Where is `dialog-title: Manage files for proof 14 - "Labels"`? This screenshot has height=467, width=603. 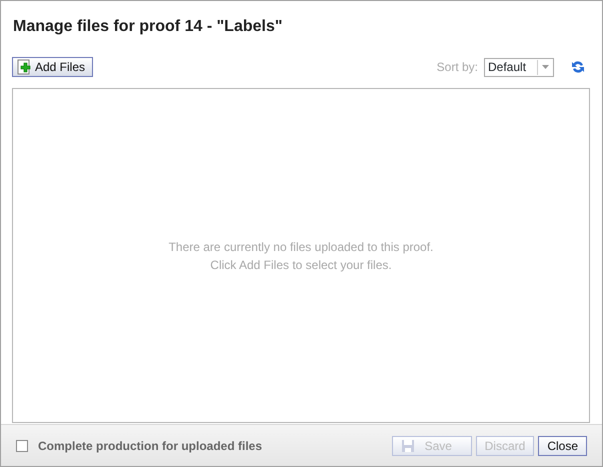
dialog-title: Manage files for proof 14 - "Labels" is located at coordinates (148, 27).